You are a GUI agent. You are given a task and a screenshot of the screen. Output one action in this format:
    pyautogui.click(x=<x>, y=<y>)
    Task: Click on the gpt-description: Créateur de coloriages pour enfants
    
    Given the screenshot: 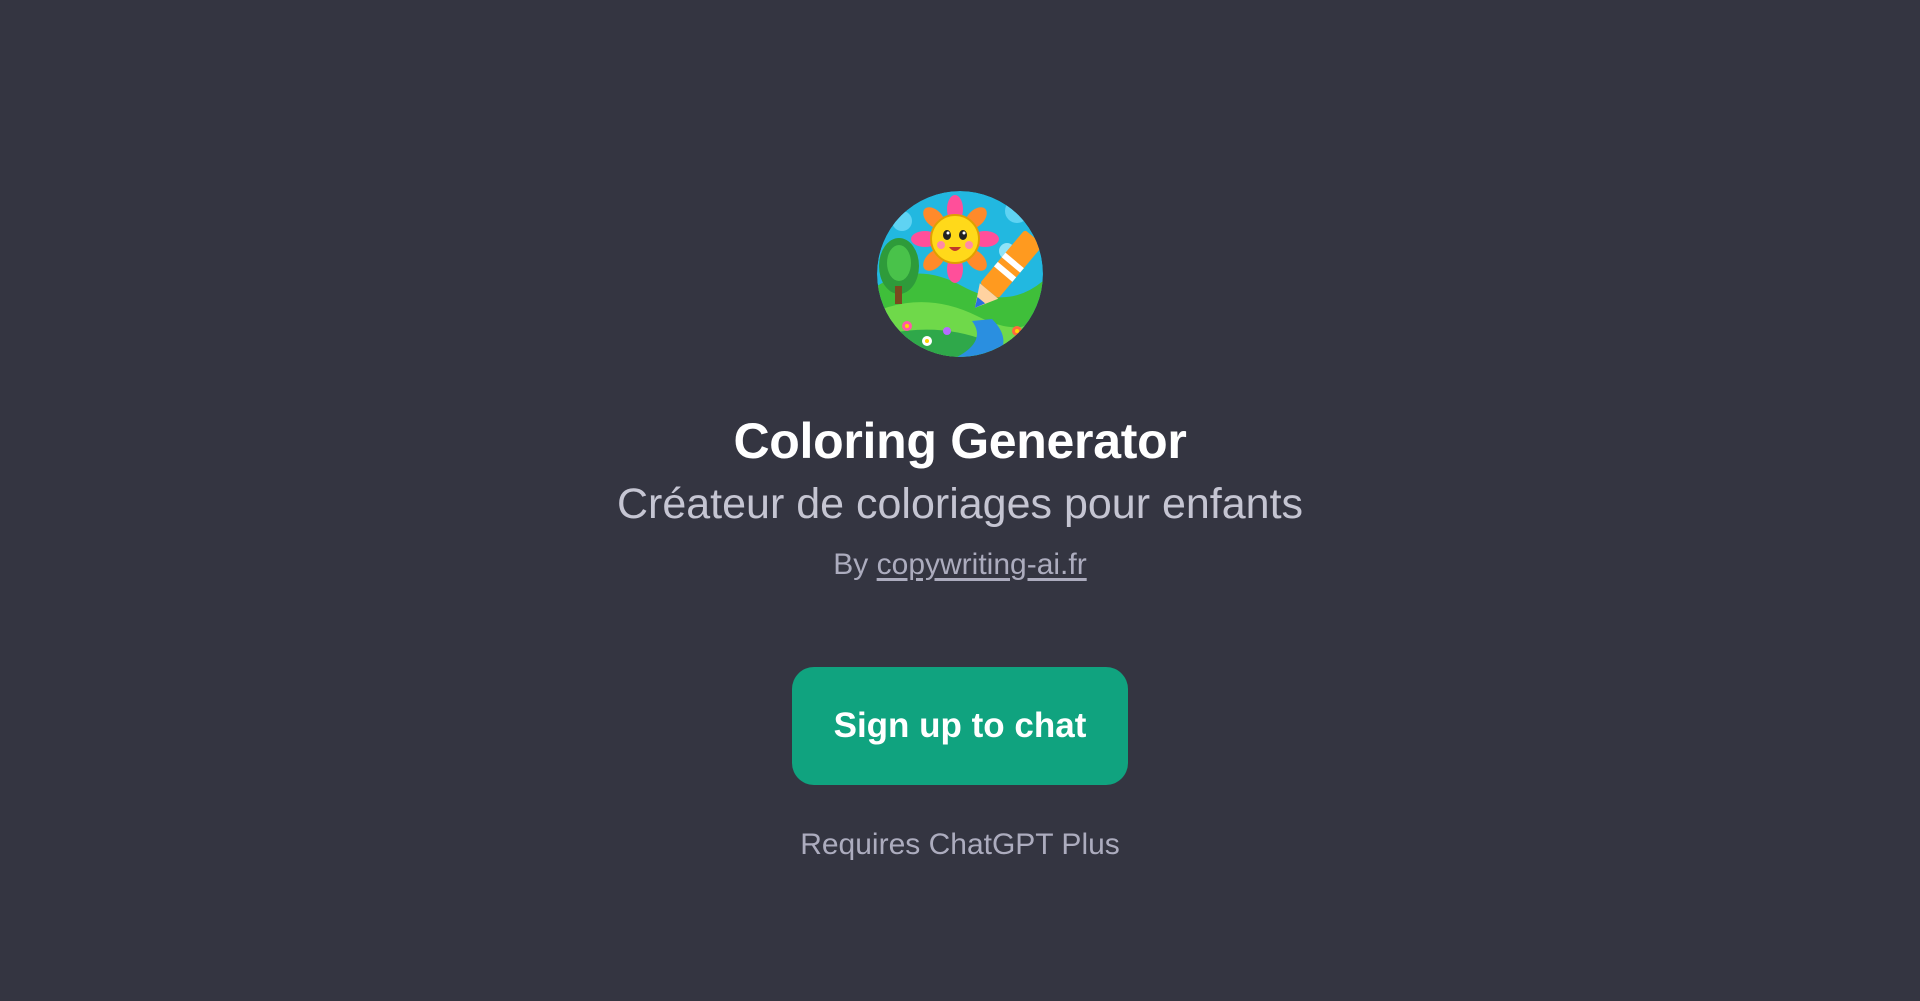 What is the action you would take?
    pyautogui.click(x=960, y=504)
    